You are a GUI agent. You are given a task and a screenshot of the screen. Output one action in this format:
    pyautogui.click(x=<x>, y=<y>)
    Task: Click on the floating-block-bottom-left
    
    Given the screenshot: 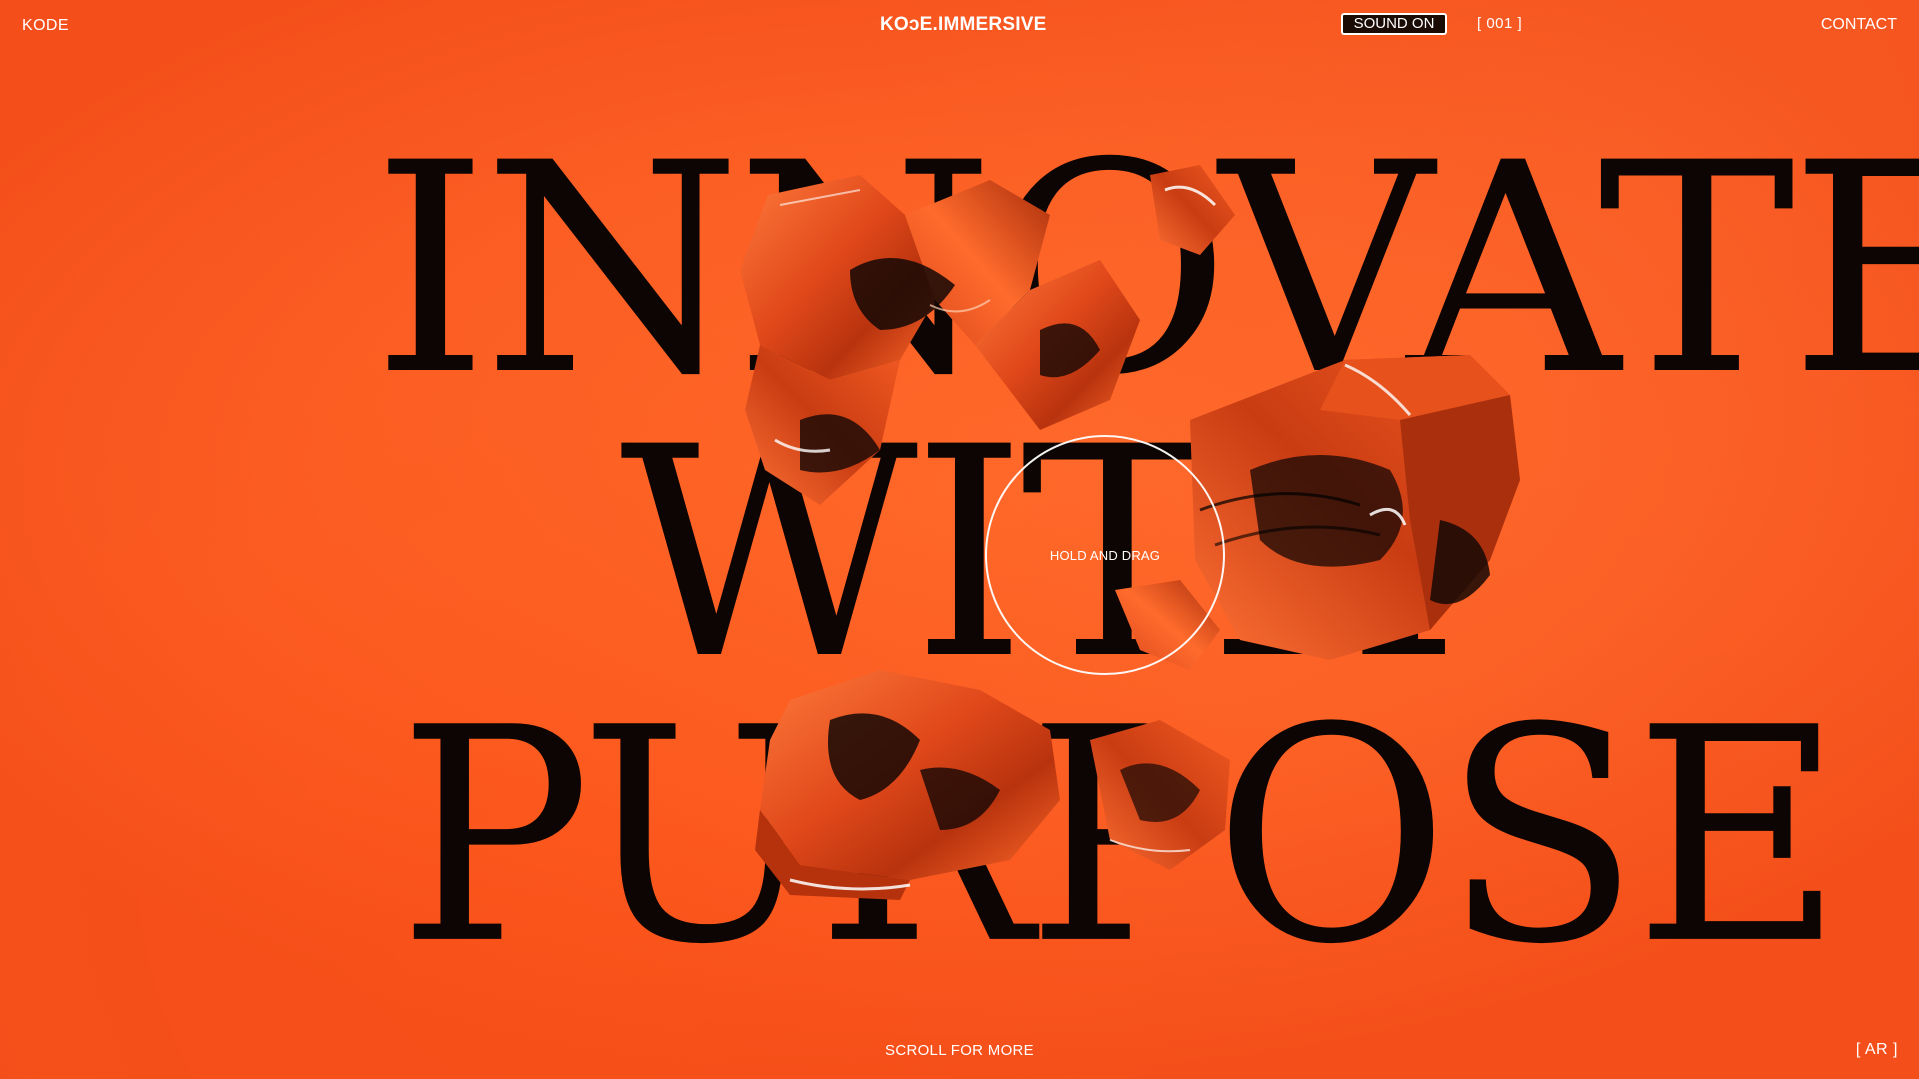 What is the action you would take?
    pyautogui.click(x=992, y=785)
    